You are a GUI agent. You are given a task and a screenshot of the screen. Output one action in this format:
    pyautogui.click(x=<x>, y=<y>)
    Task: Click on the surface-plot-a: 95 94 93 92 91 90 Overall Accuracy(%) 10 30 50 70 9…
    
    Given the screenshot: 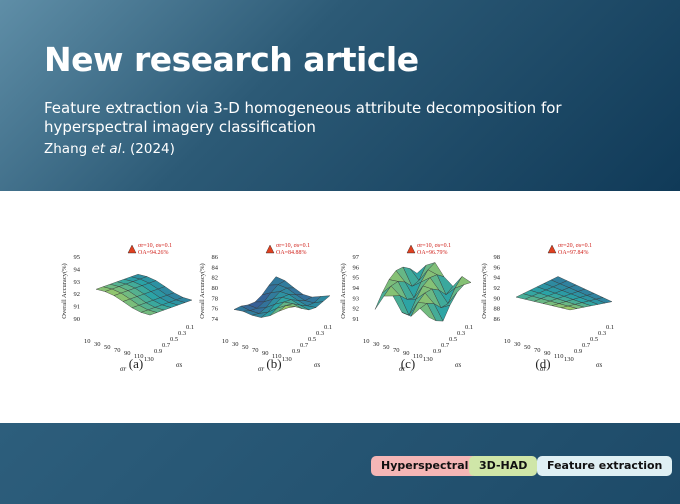 What is the action you would take?
    pyautogui.click(x=133, y=303)
    